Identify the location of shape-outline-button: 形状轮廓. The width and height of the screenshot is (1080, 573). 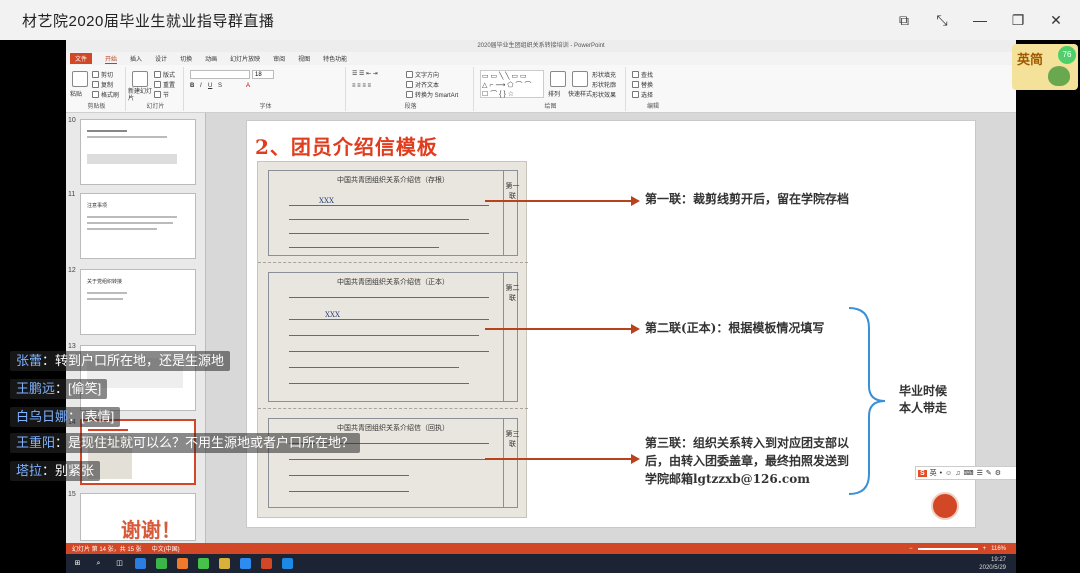
(604, 84).